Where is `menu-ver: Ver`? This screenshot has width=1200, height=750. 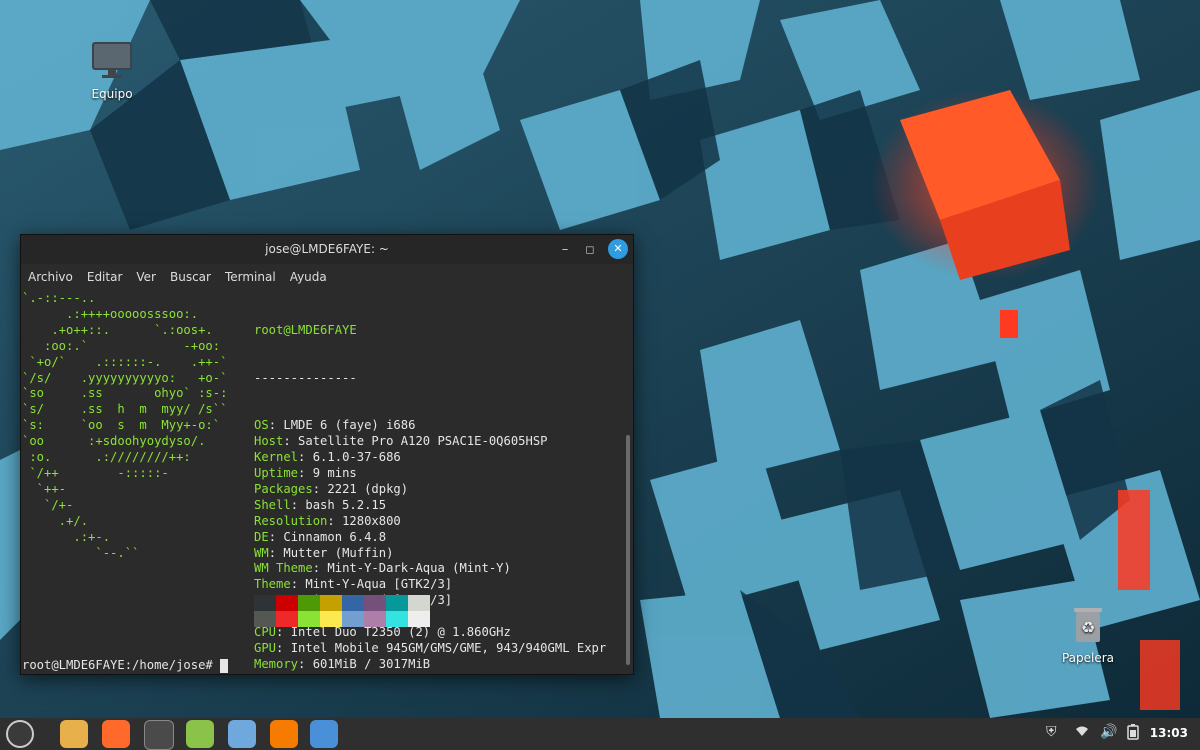 menu-ver: Ver is located at coordinates (146, 277).